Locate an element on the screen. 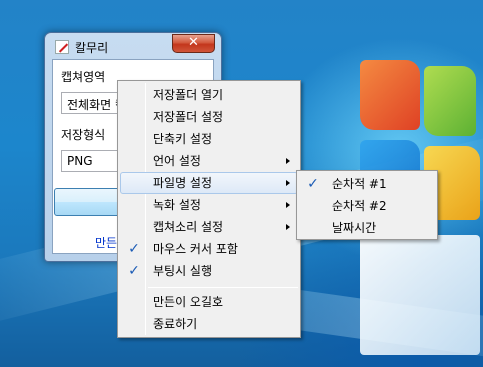 This screenshot has width=483, height=367. window-title: 칼무리 is located at coordinates (92, 48).